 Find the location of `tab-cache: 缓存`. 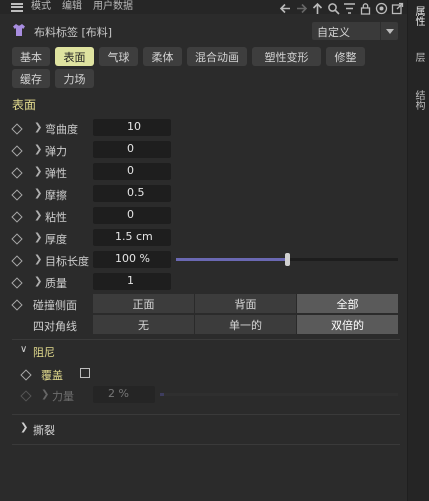

tab-cache: 缓存 is located at coordinates (31, 78).